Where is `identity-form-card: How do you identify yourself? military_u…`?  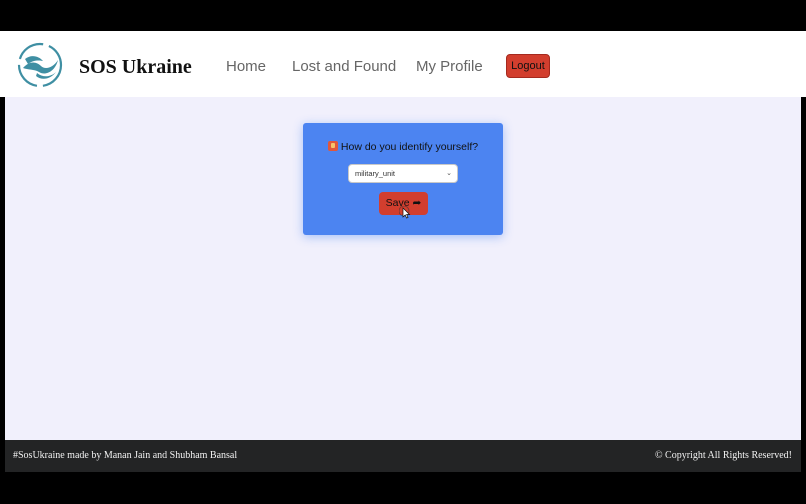
identity-form-card: How do you identify yourself? military_u… is located at coordinates (403, 179).